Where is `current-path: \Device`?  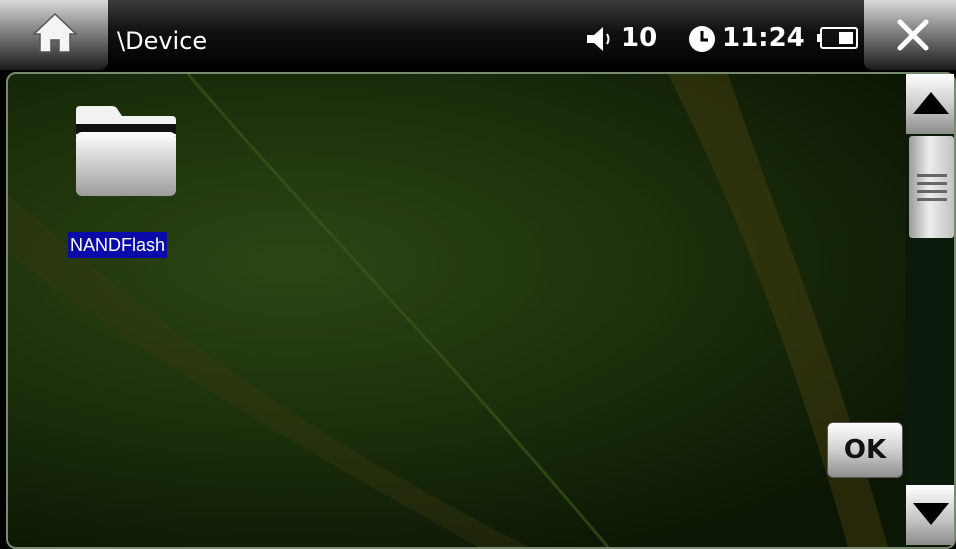 current-path: \Device is located at coordinates (162, 41).